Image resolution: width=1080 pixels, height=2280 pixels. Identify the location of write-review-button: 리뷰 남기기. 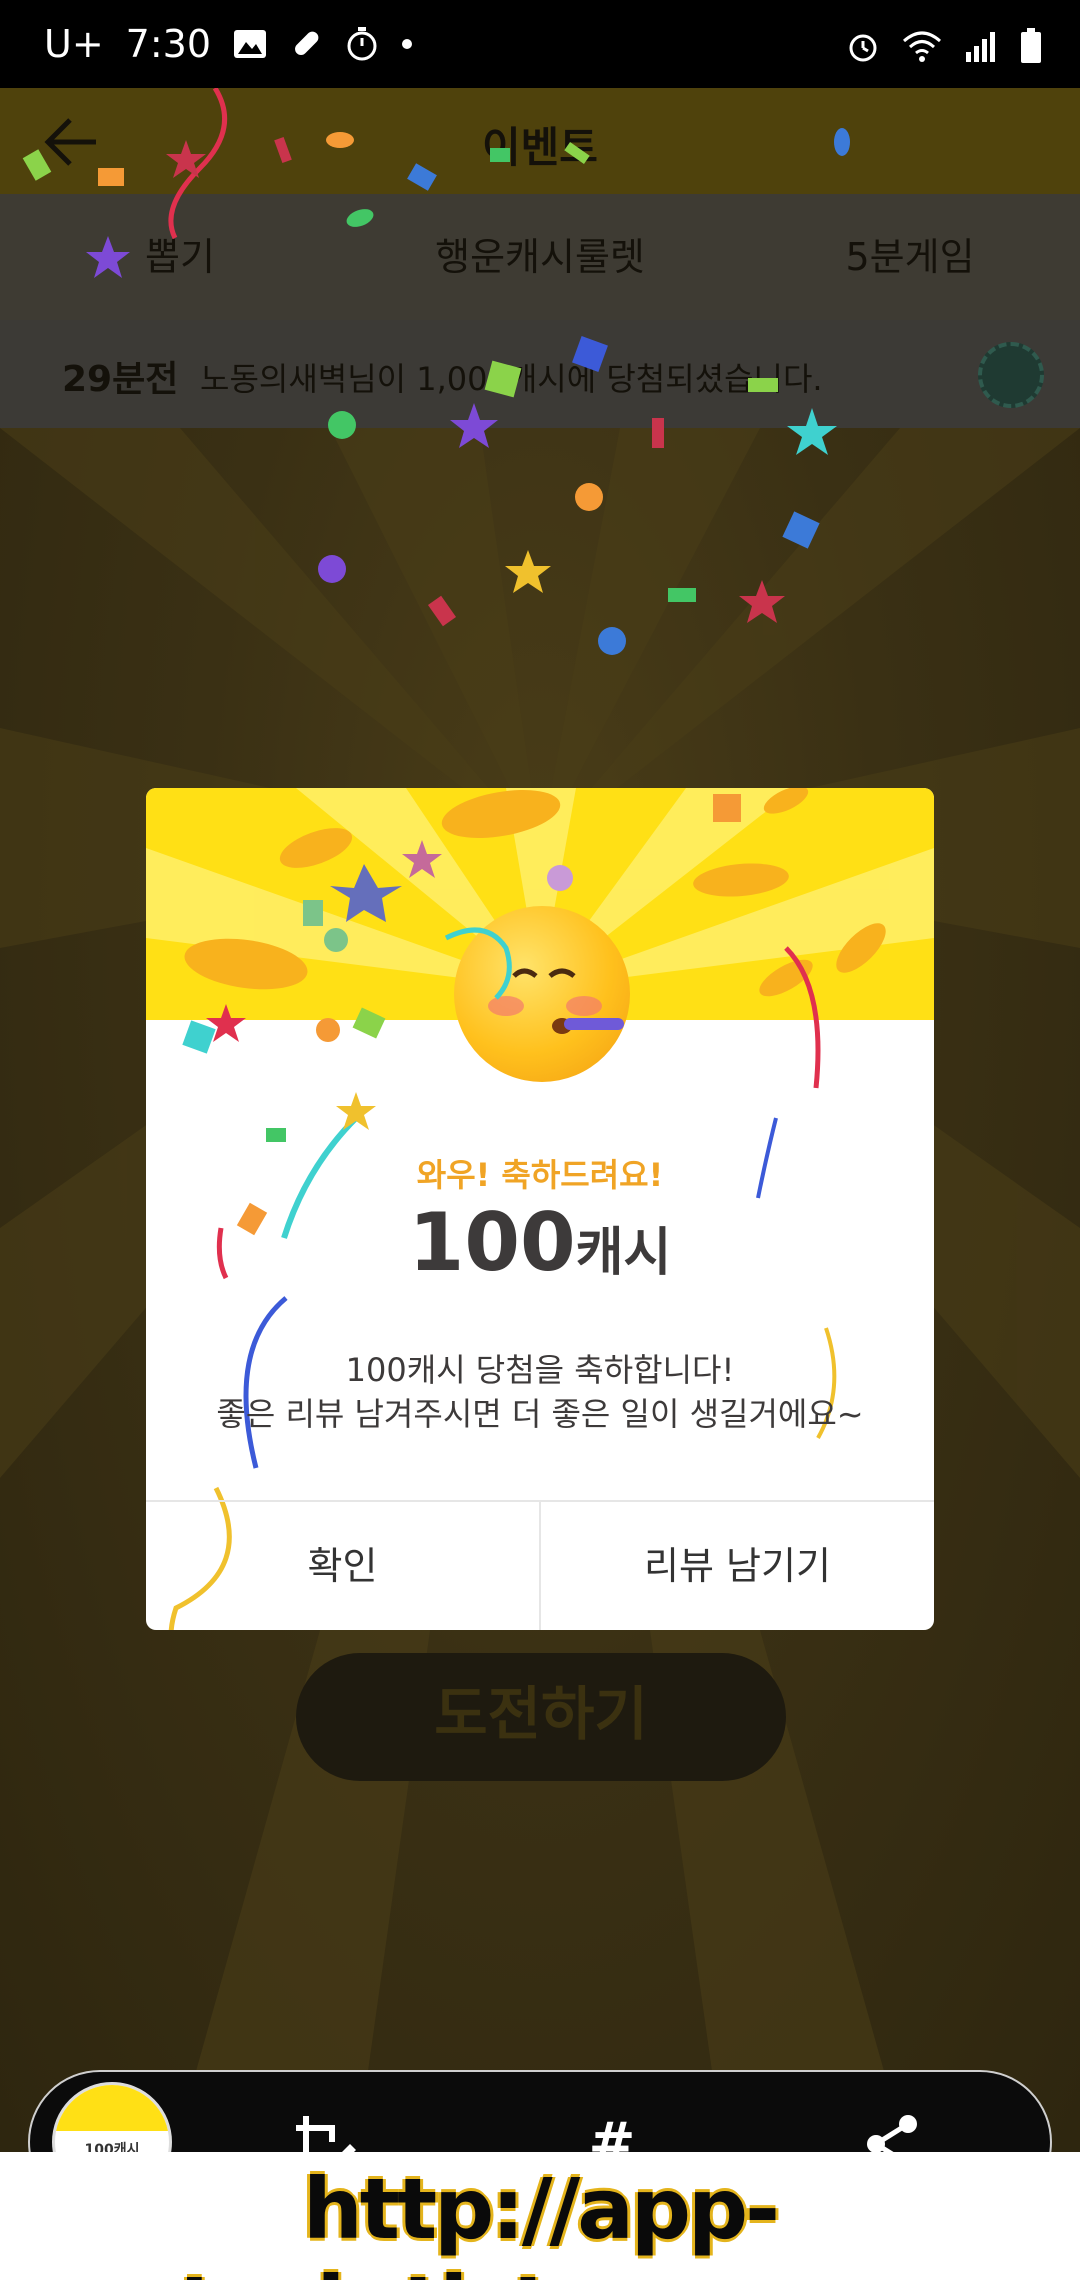
(737, 1566).